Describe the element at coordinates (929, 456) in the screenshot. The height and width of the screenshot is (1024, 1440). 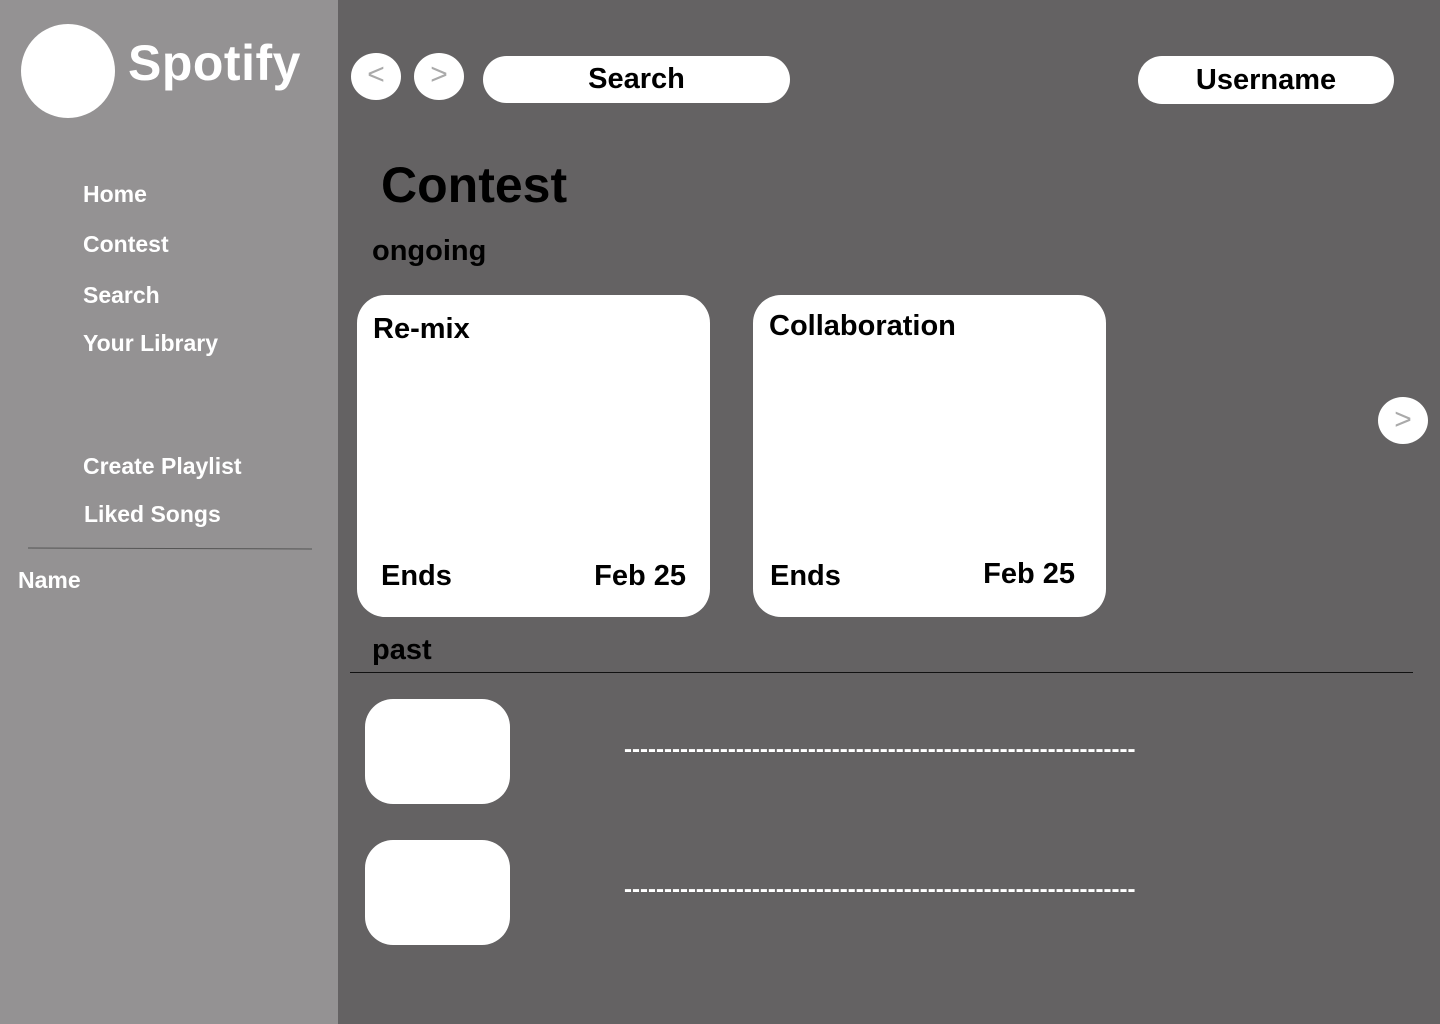
I see `contest-card-collaboration: Collaboration Ends Feb 25` at that location.